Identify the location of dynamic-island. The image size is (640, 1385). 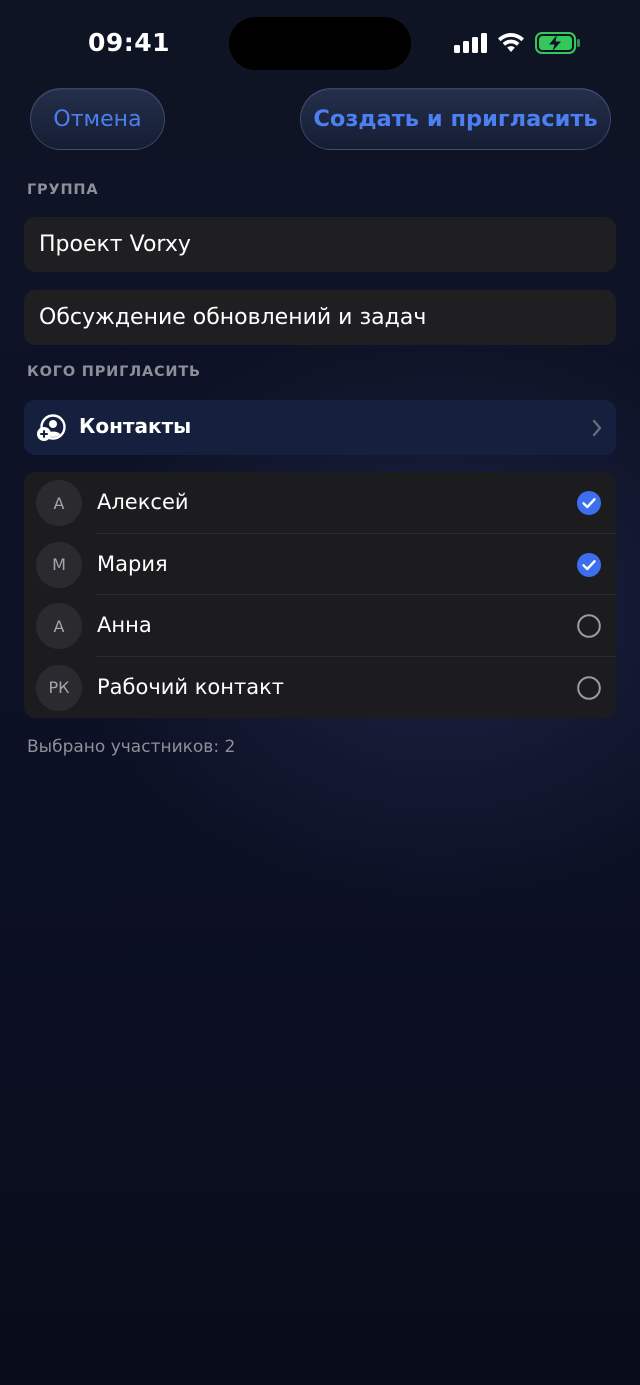
(320, 43).